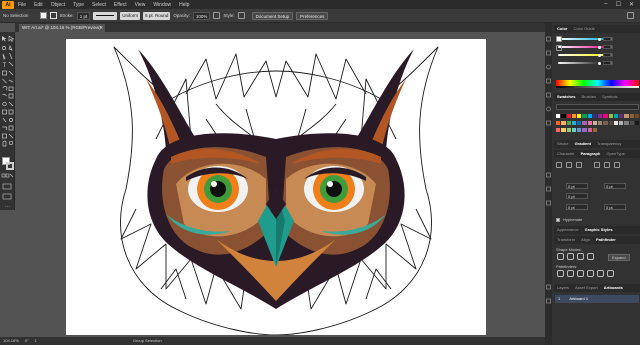  What do you see at coordinates (7, 191) in the screenshot?
I see `tools-lower-icons: ···` at bounding box center [7, 191].